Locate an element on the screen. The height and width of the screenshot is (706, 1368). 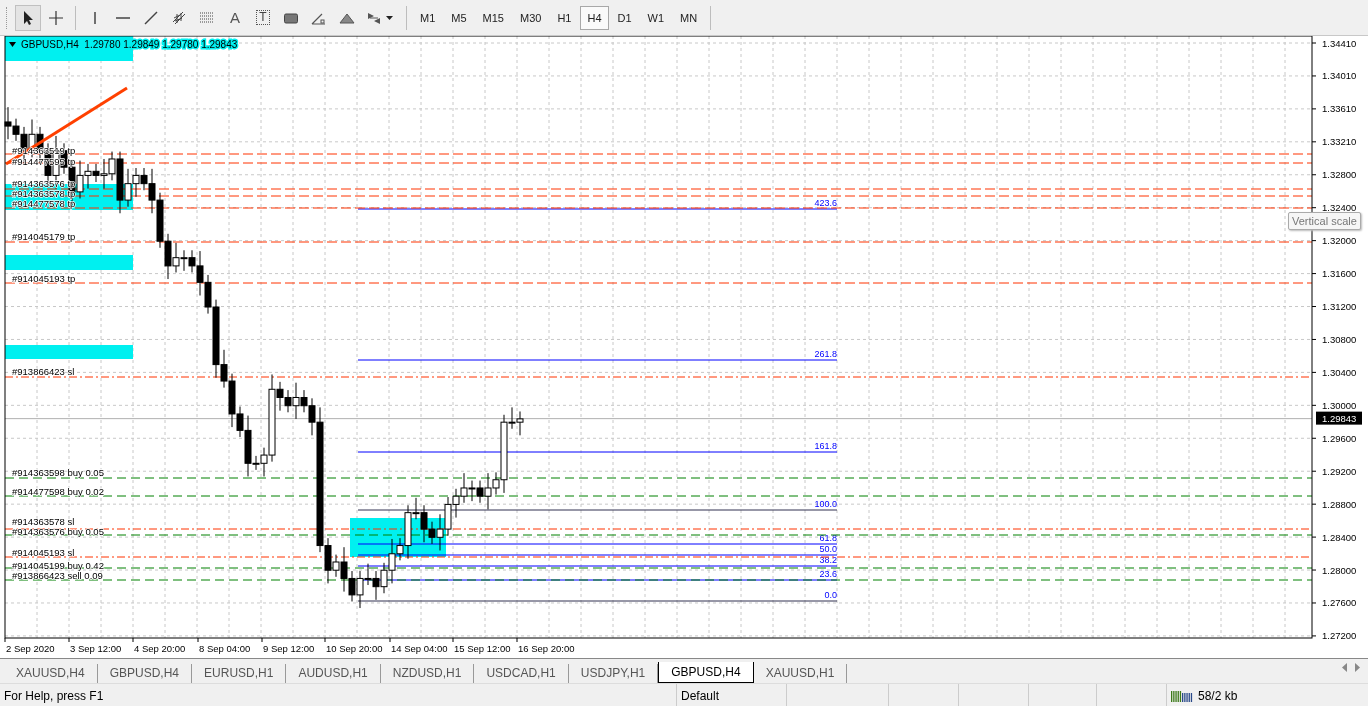
price-axis-label: 1.32400 is located at coordinates (1339, 208).